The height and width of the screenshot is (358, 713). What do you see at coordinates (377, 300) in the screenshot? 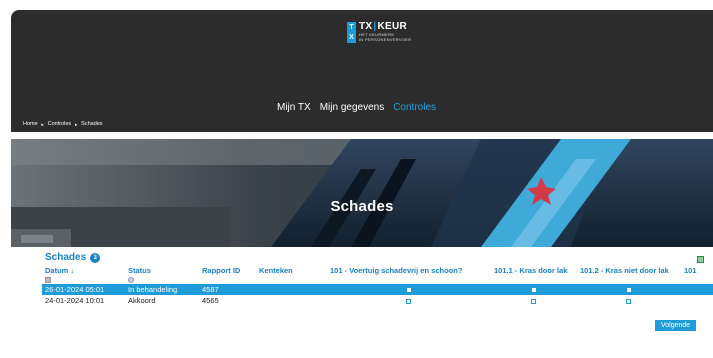
I see `table-row: 24-01-2024 10:01 Akkoord 4565` at bounding box center [377, 300].